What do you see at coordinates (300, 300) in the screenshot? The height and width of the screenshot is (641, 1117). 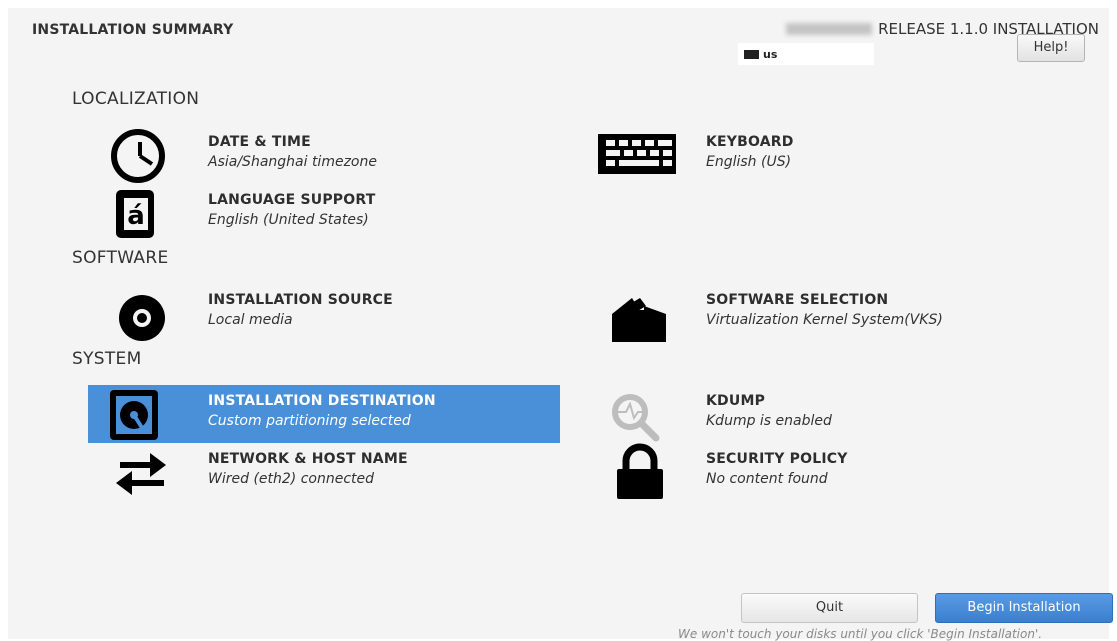 I see `spoke-label: INSTALLATION SOURCE` at bounding box center [300, 300].